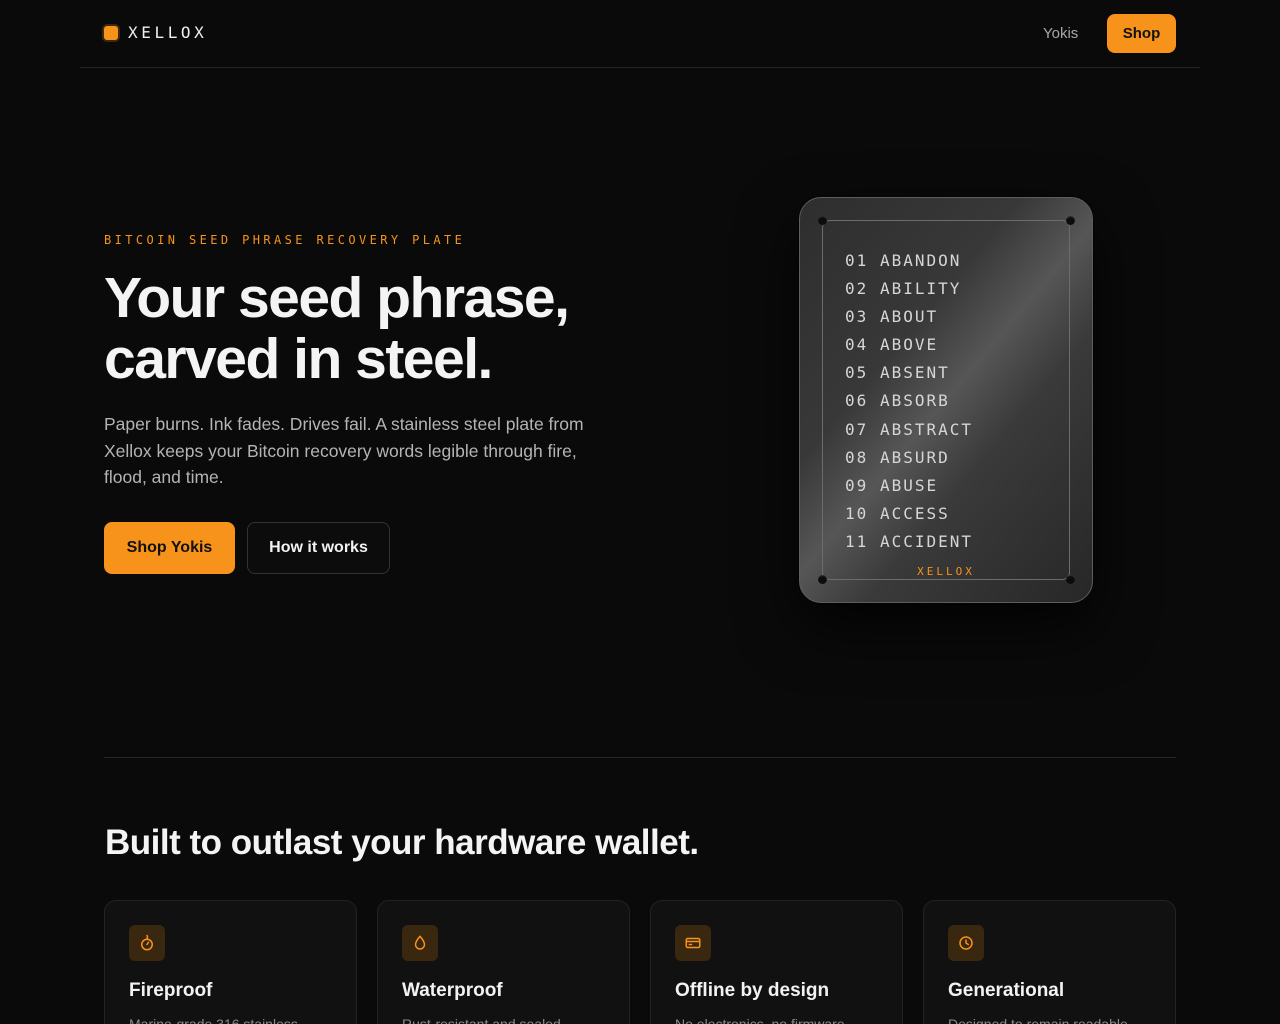  What do you see at coordinates (169, 548) in the screenshot?
I see `shop-yokis-button: Shop Yokis` at bounding box center [169, 548].